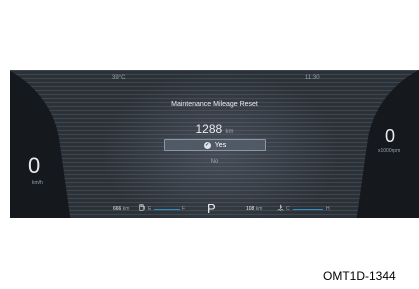 The width and height of the screenshot is (419, 289). Describe the element at coordinates (150, 209) in the screenshot. I see `fuel-empty-label: E` at that location.